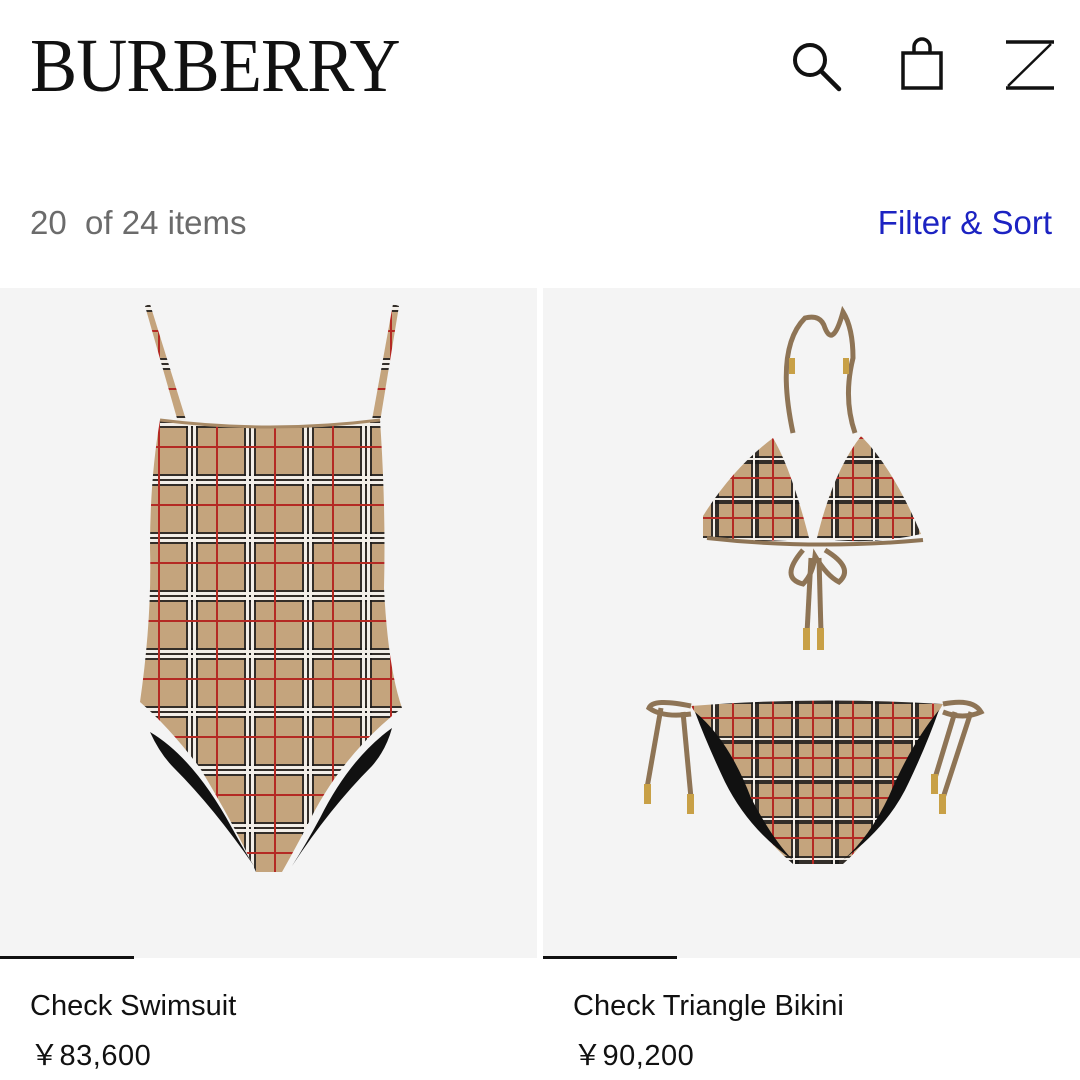  What do you see at coordinates (138, 222) in the screenshot?
I see `item-count: 20 of 24 items` at bounding box center [138, 222].